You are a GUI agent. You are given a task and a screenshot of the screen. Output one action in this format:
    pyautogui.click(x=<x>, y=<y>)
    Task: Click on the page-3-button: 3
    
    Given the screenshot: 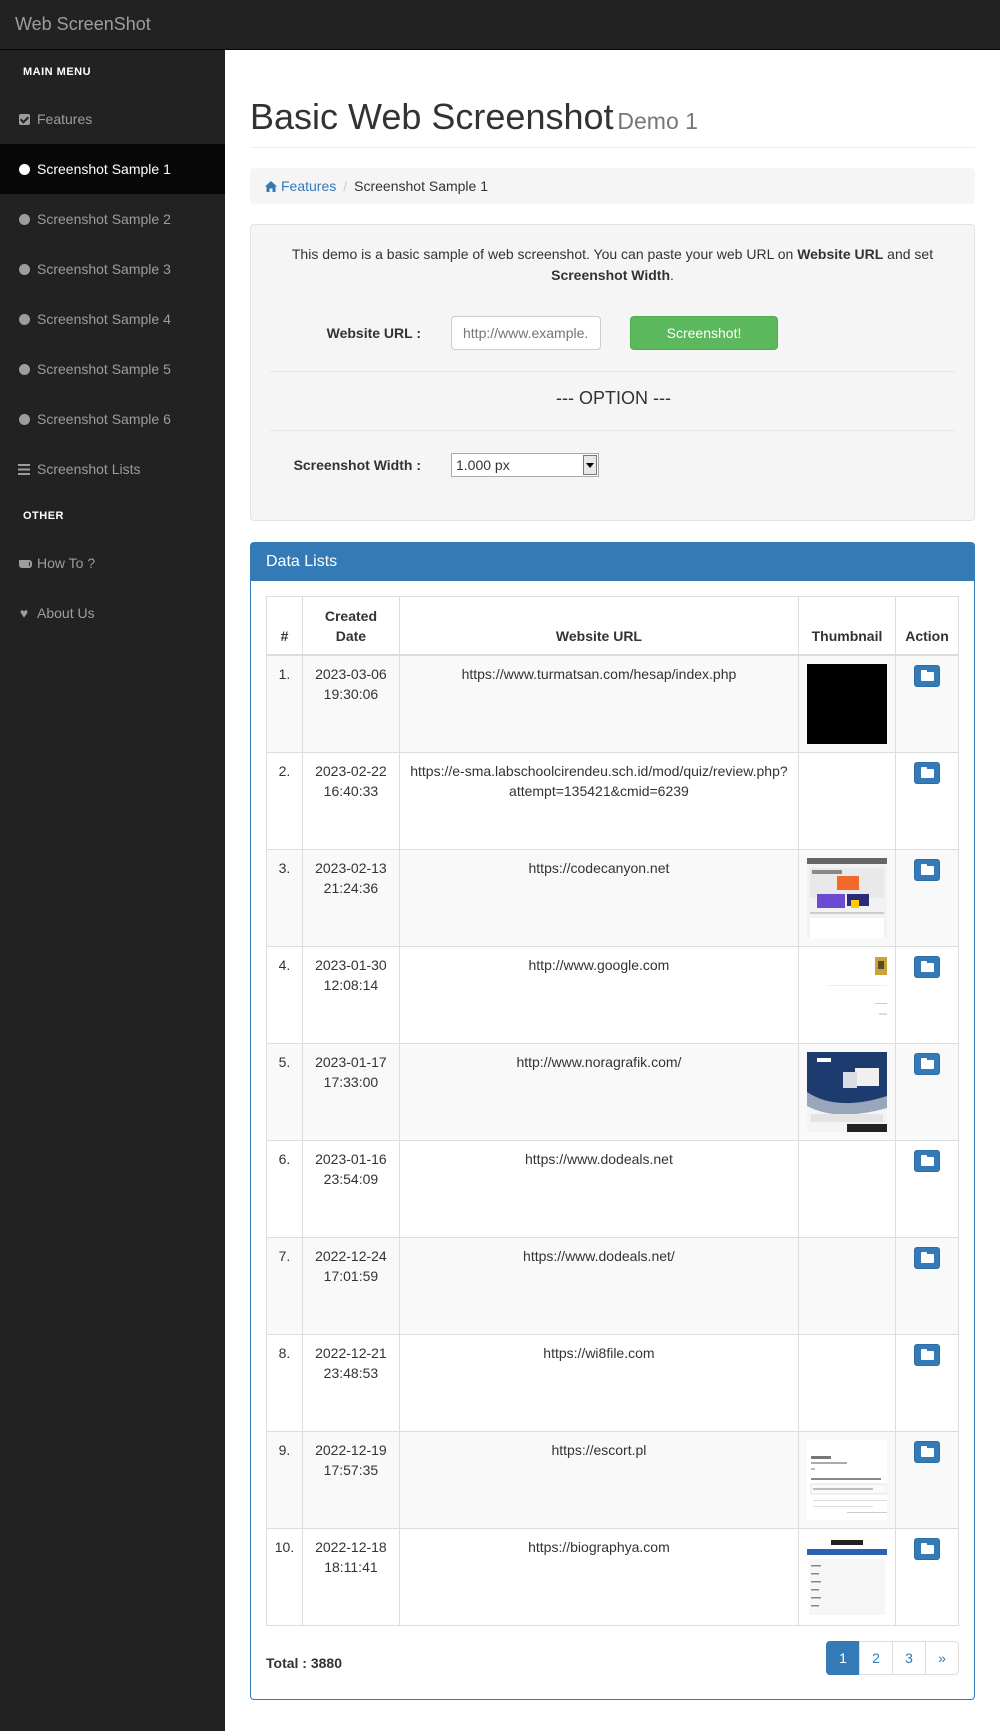 What is the action you would take?
    pyautogui.click(x=909, y=1658)
    